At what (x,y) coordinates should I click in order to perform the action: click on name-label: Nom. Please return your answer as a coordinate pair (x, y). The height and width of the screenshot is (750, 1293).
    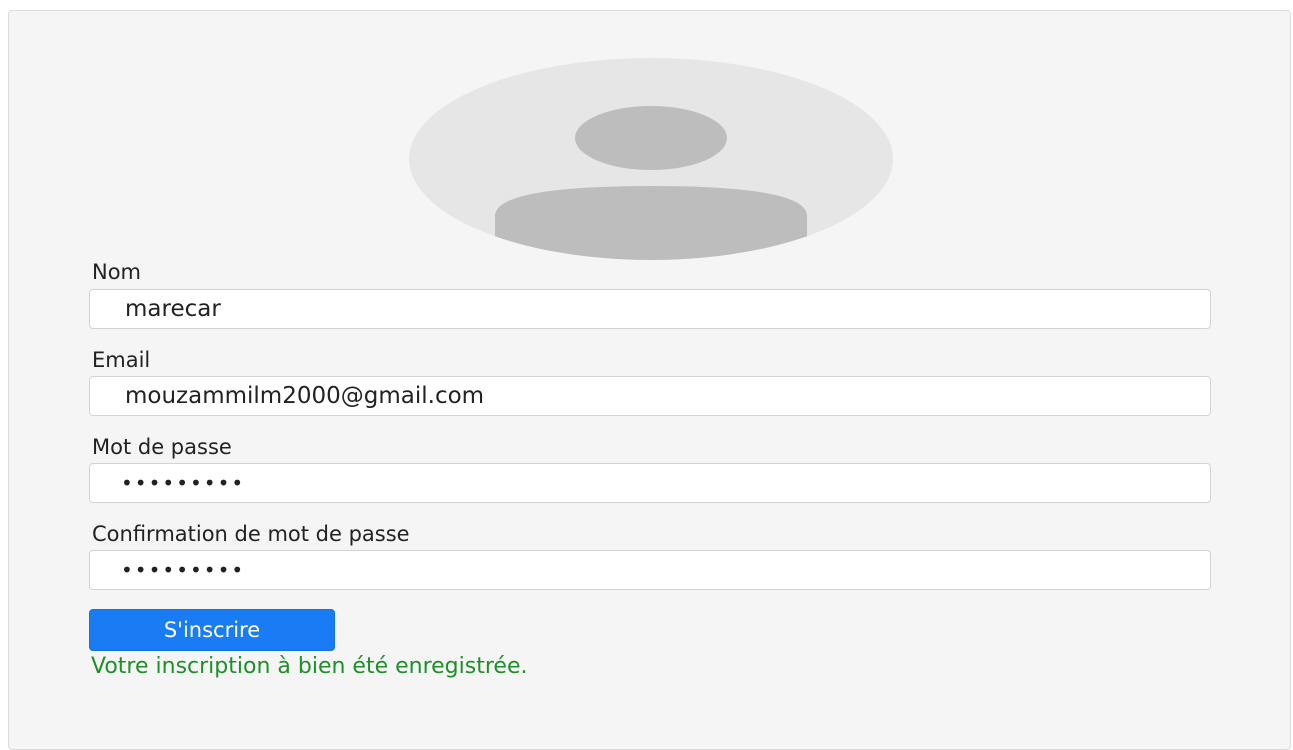
    Looking at the image, I should click on (117, 272).